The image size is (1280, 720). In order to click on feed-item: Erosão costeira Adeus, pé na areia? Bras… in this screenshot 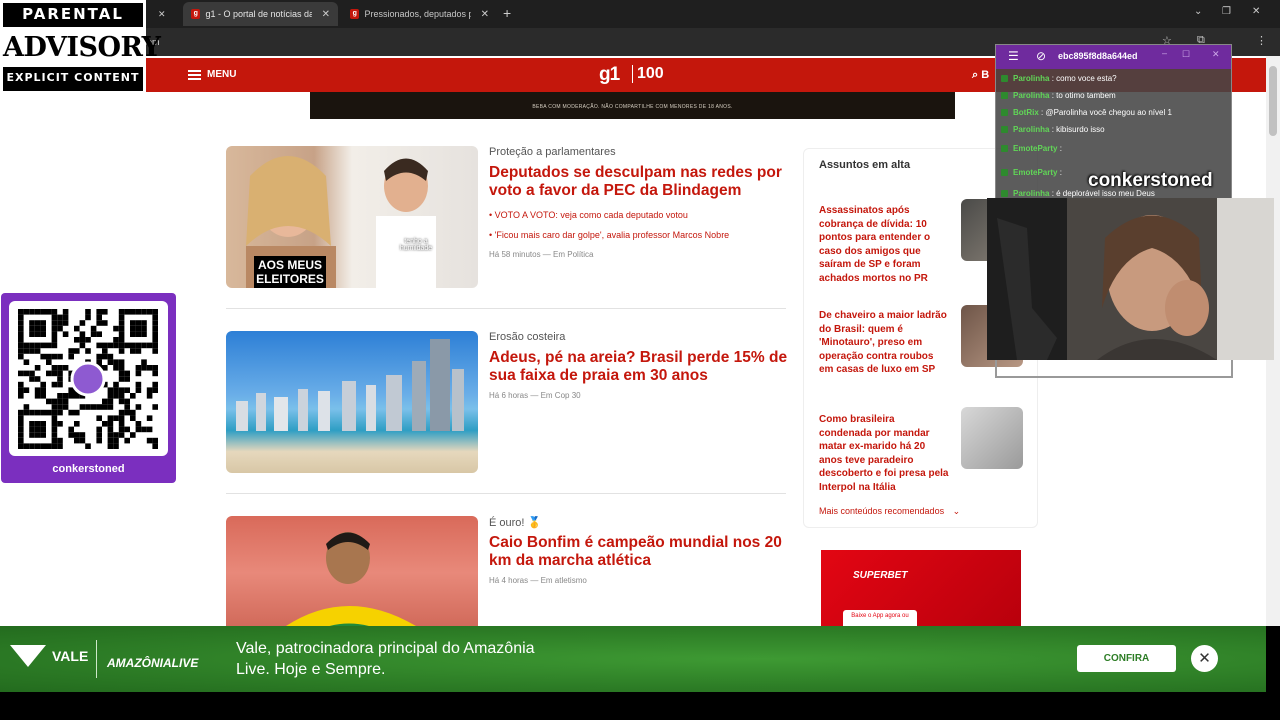, I will do `click(507, 403)`.